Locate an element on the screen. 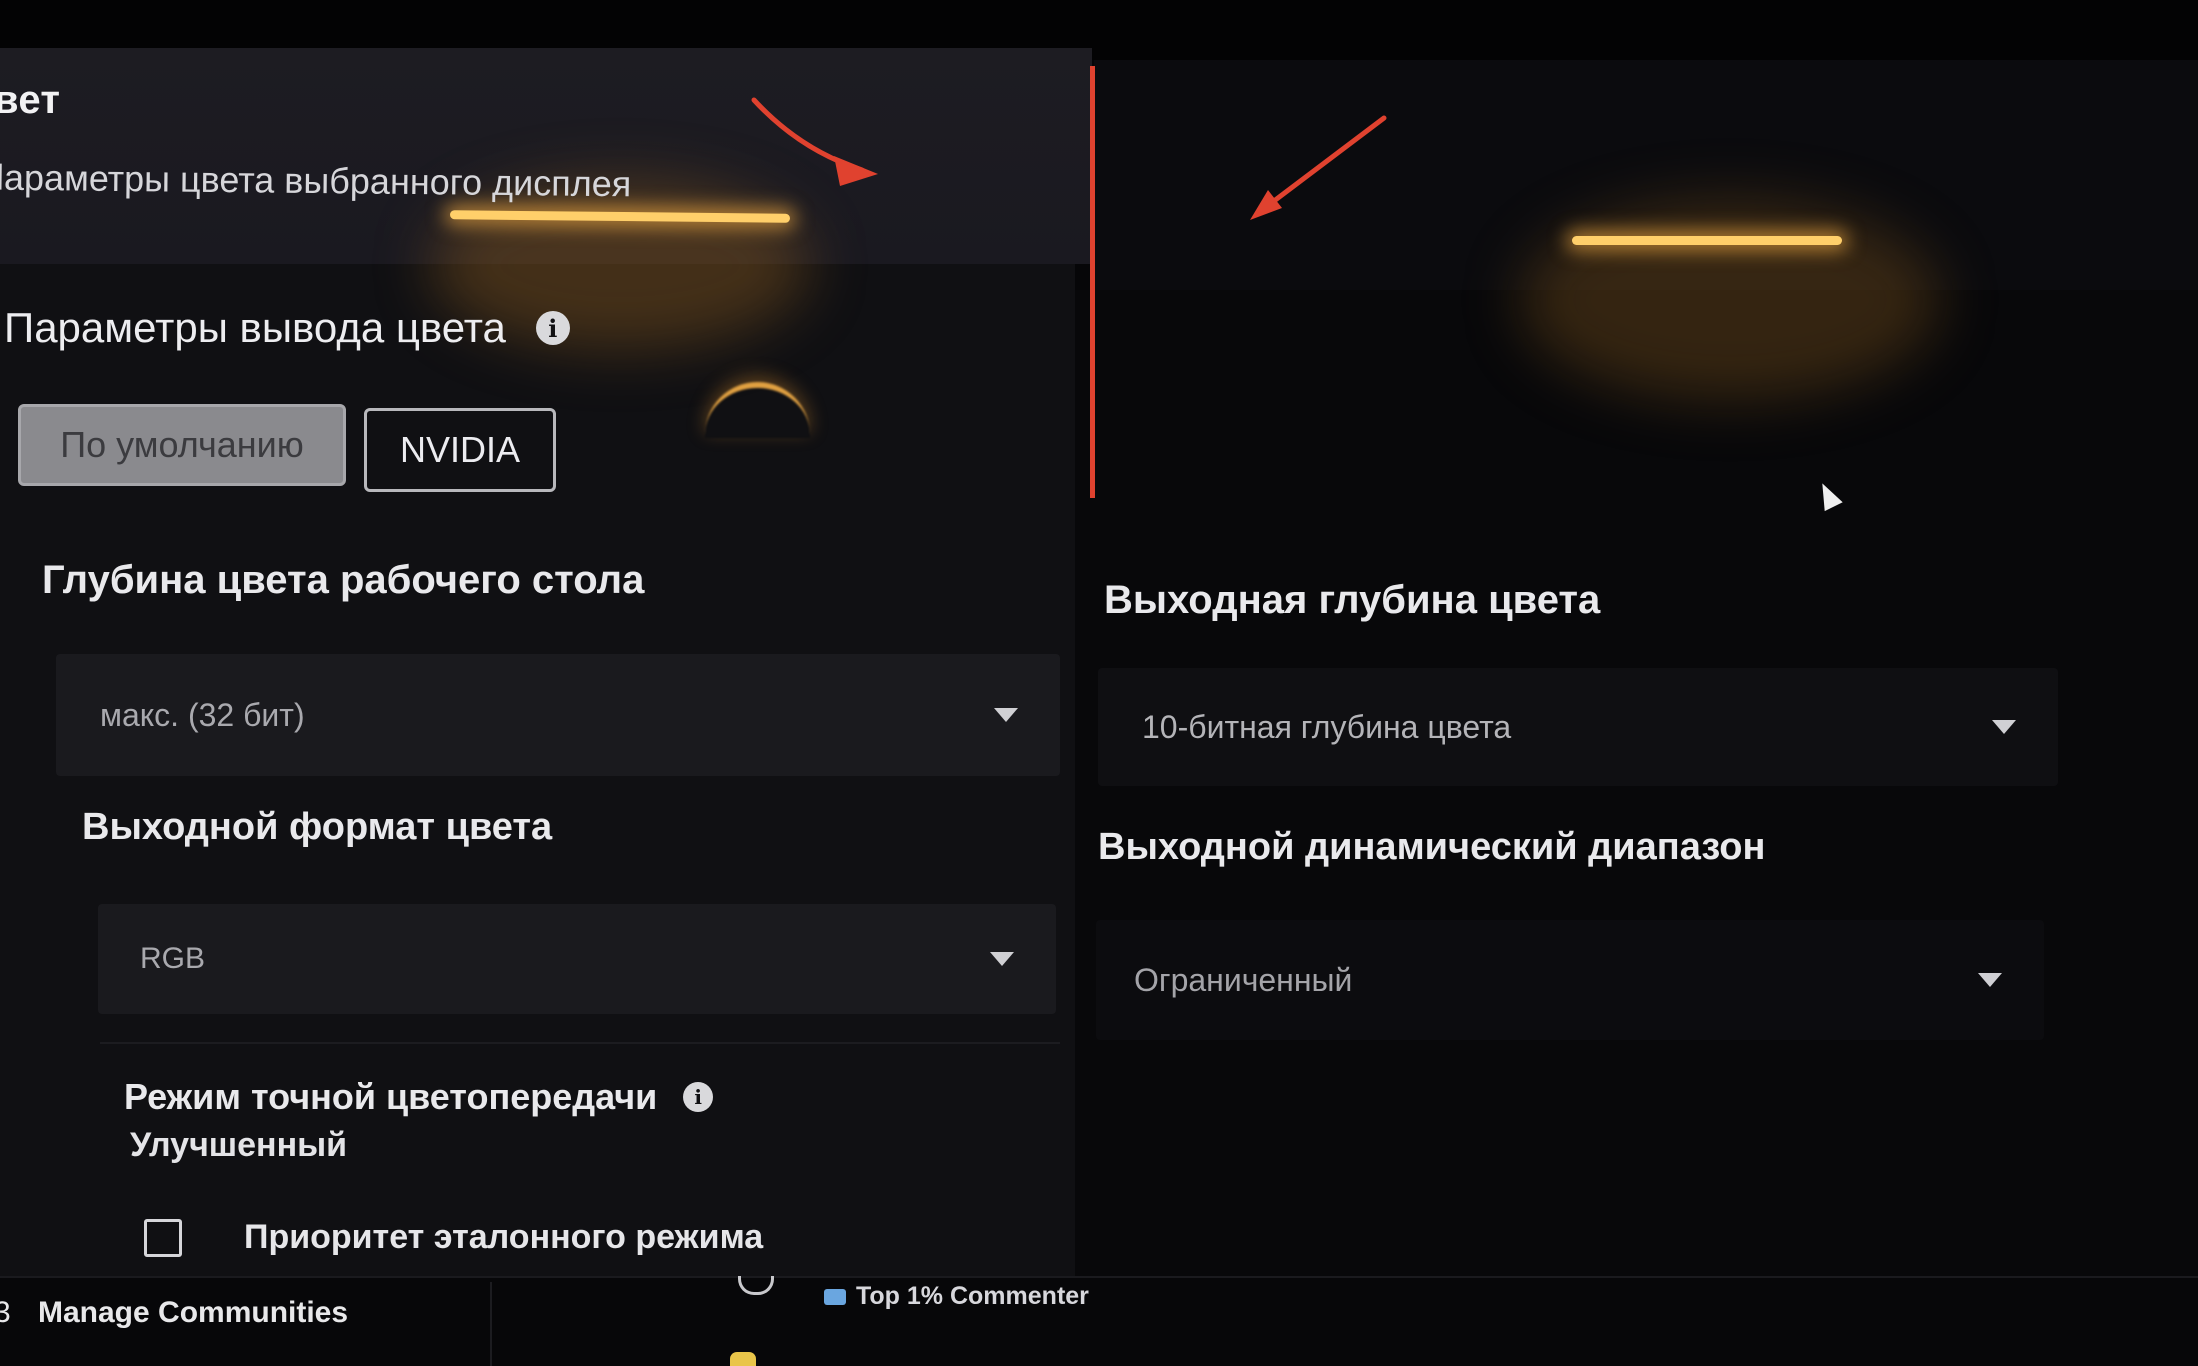  dynamic-range-value: Ограниченный is located at coordinates (1243, 979).